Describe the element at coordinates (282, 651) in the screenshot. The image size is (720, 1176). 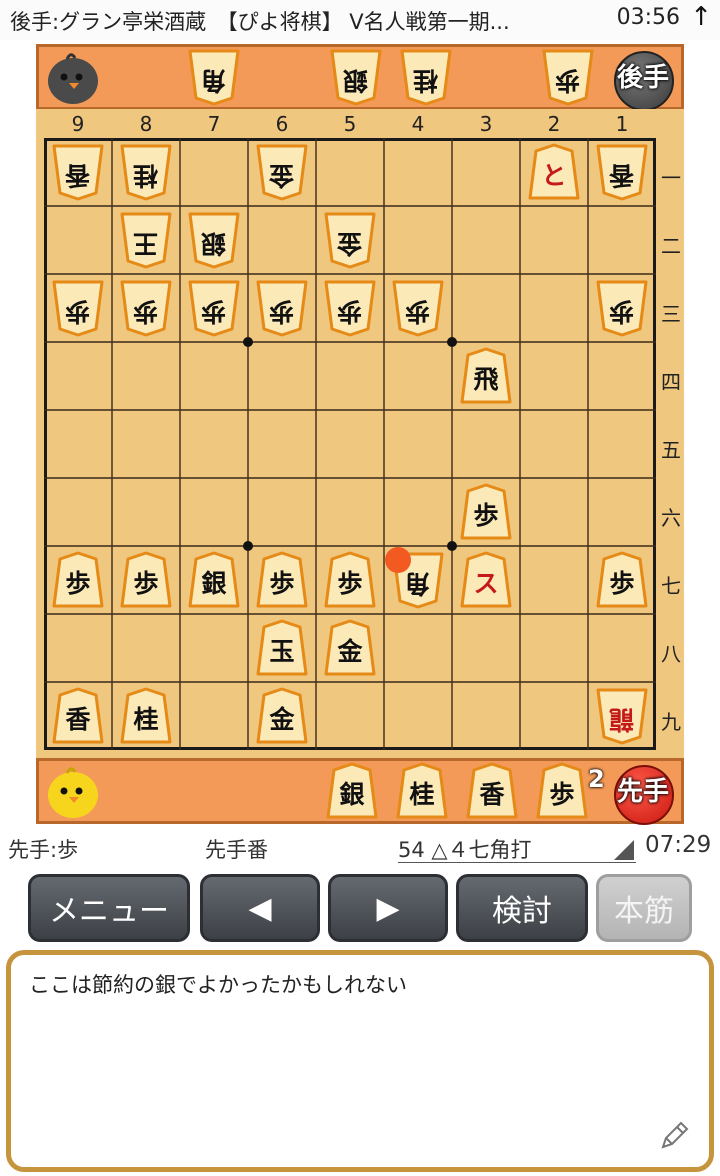
I see `piece-label: 玉` at that location.